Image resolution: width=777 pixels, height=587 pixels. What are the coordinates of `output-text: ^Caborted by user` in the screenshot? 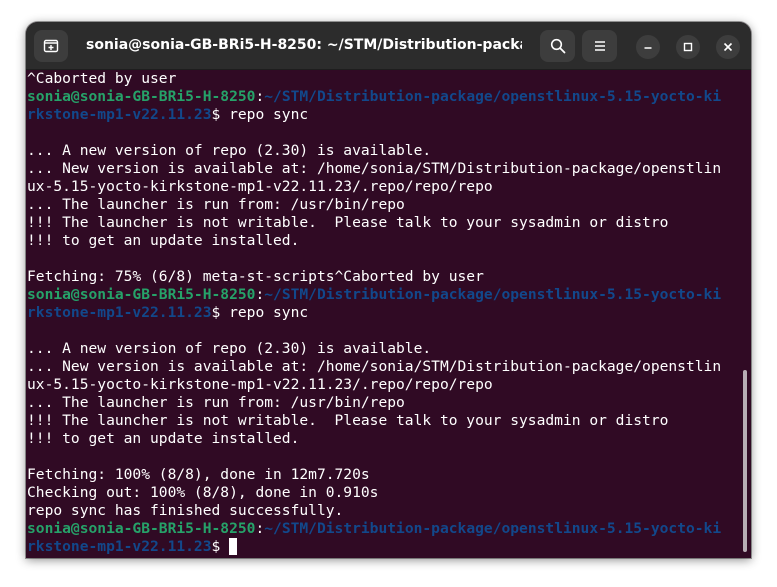 It's located at (102, 78).